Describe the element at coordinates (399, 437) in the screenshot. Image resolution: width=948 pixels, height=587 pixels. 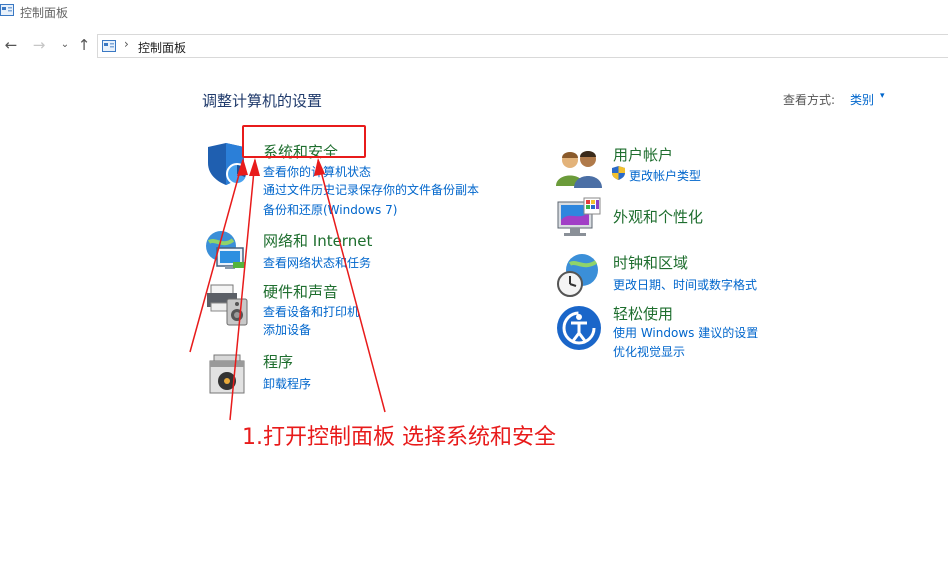
I see `annotation-text: 1.打开控制面板 选择系统和安全` at that location.